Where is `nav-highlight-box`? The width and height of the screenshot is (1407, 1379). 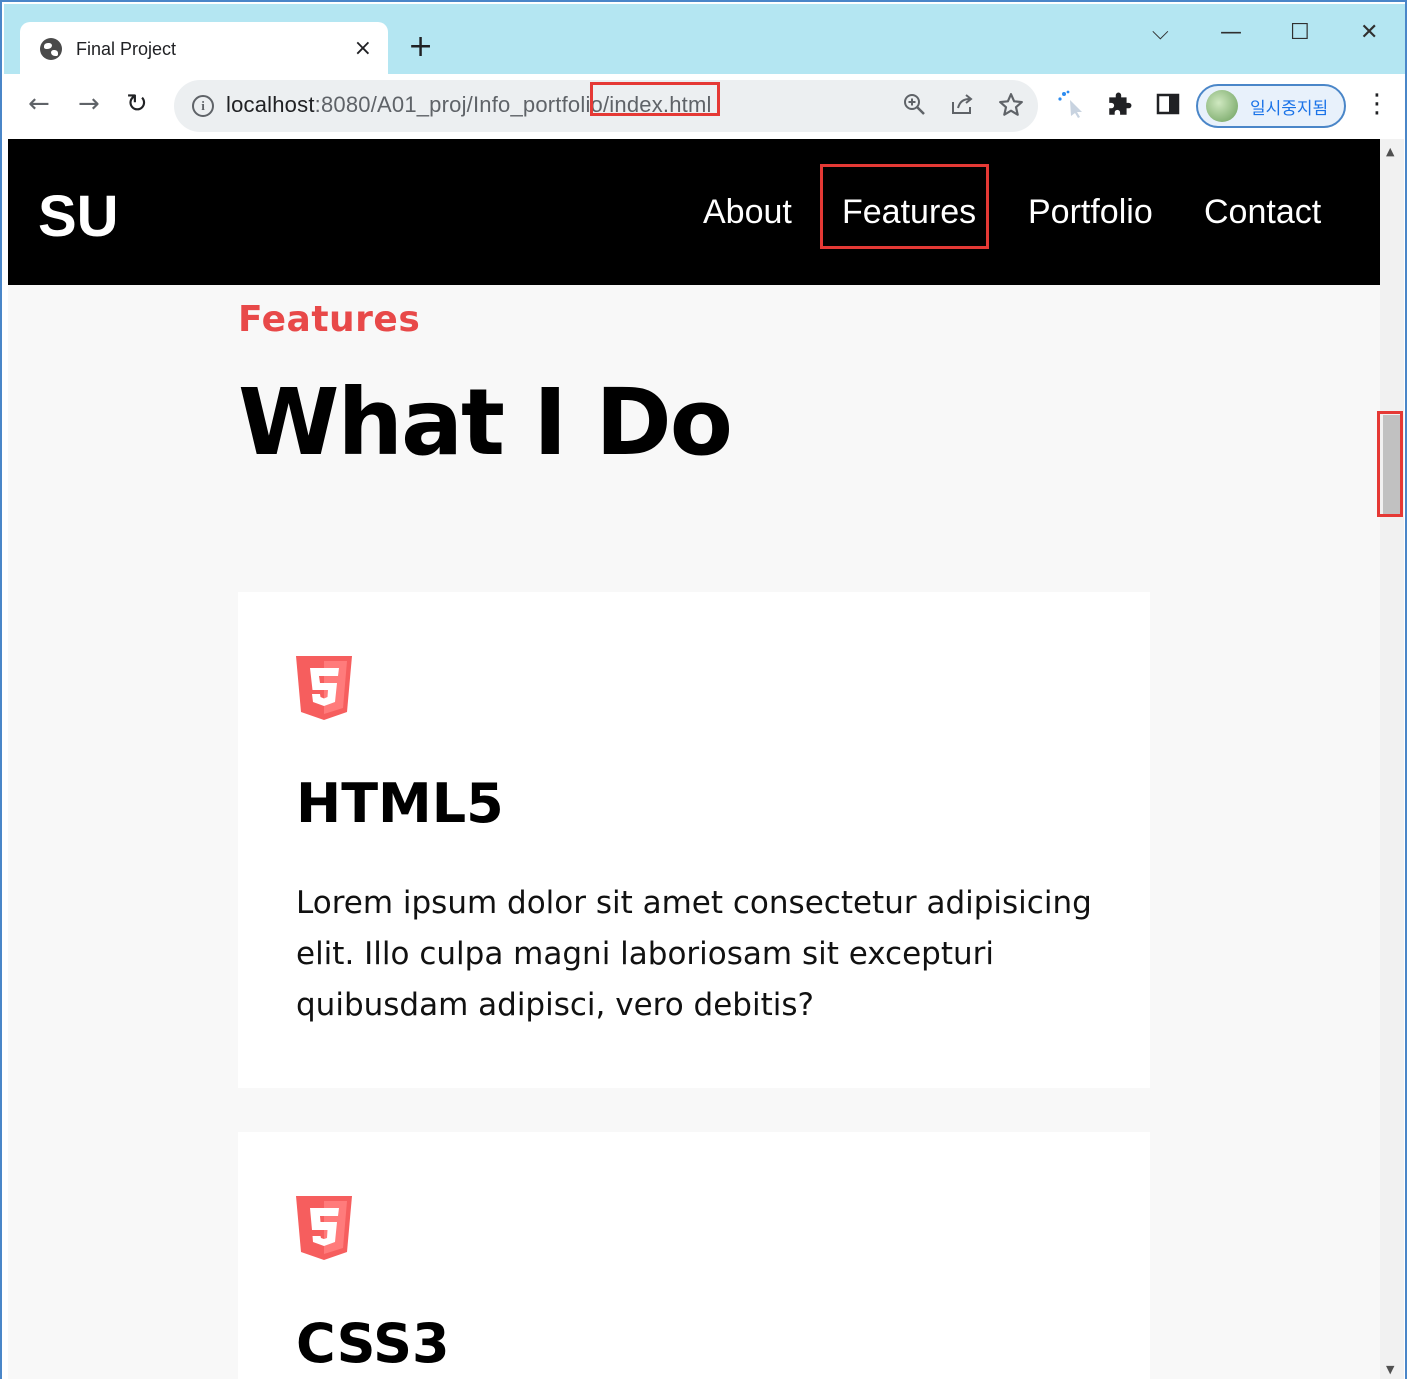 nav-highlight-box is located at coordinates (904, 206).